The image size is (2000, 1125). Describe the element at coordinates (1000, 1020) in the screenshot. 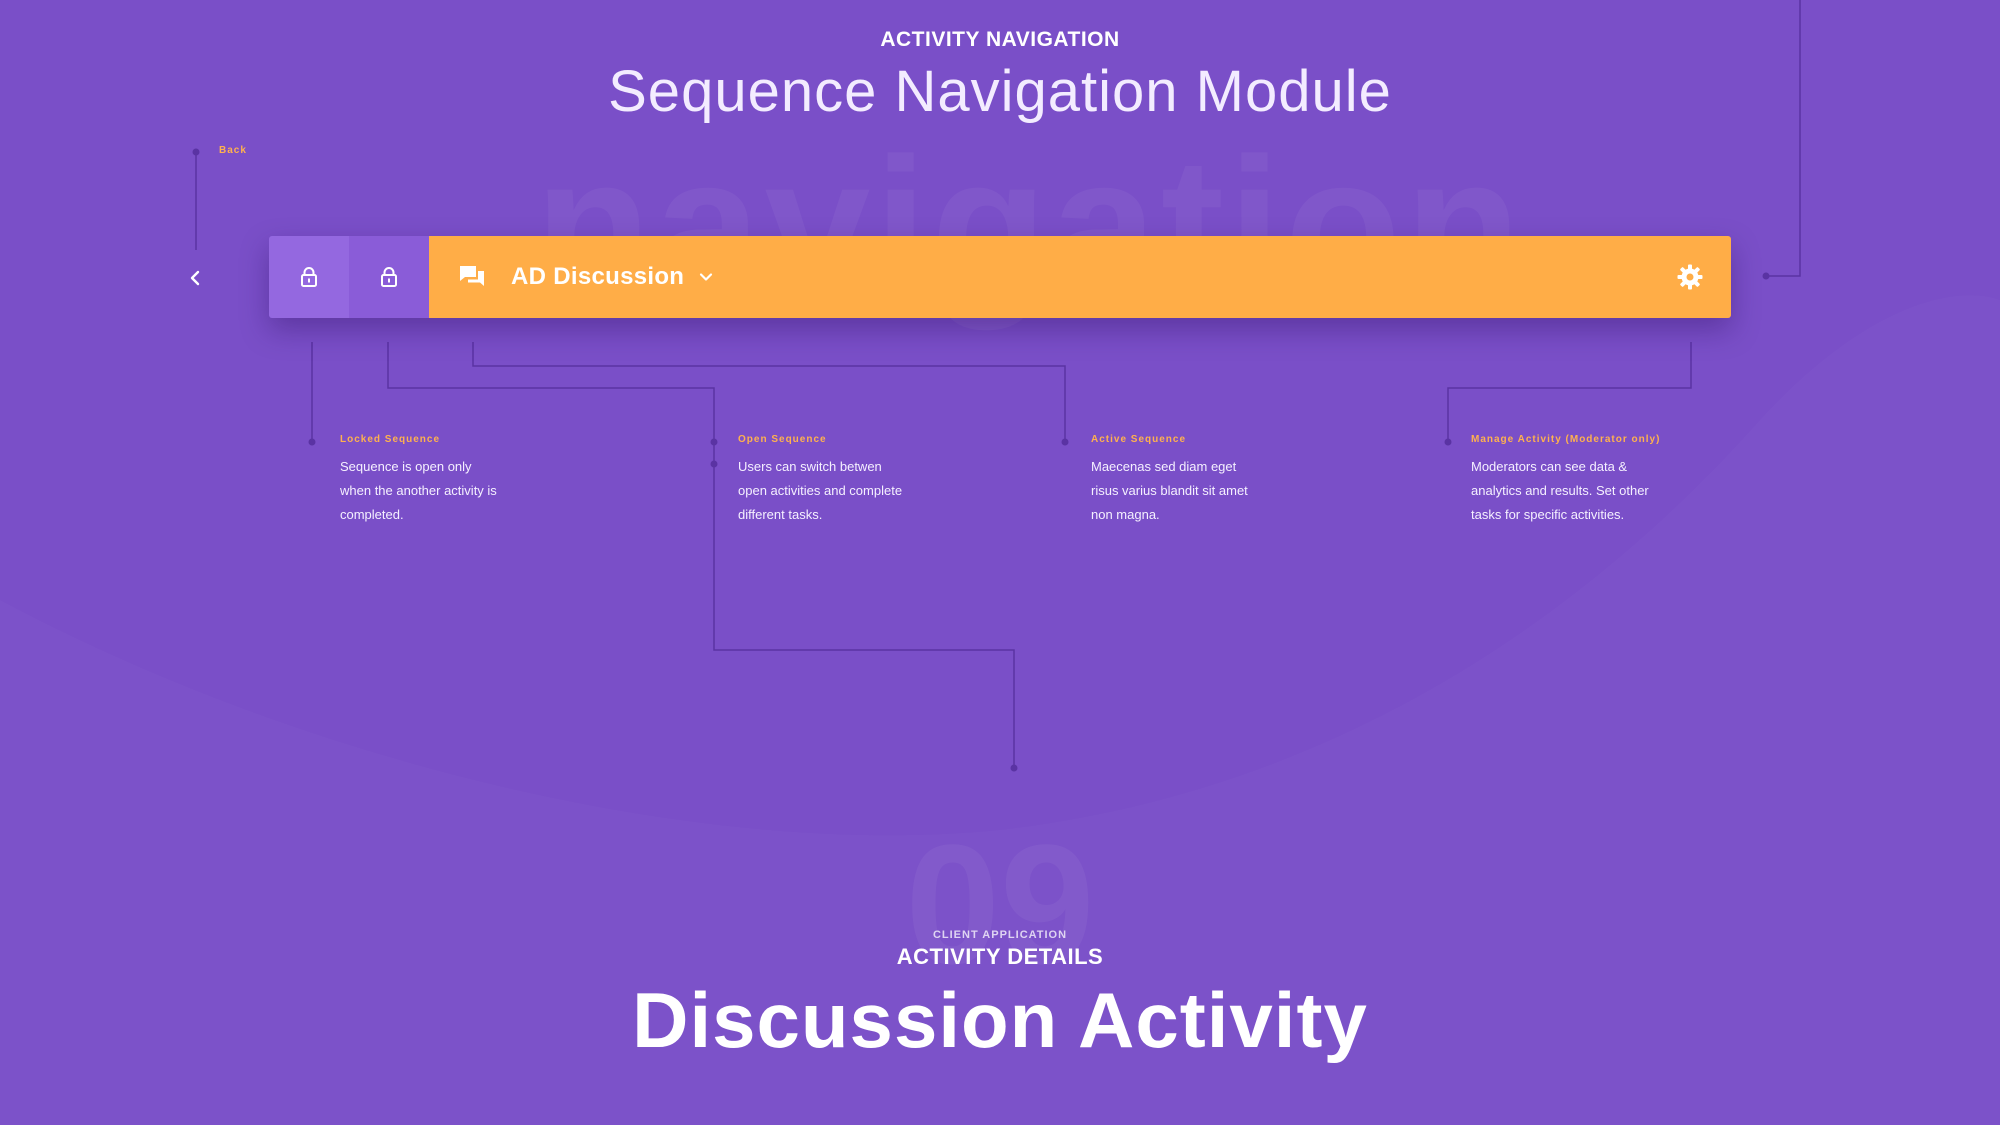

I see `hero-title: Discussion Activity` at that location.